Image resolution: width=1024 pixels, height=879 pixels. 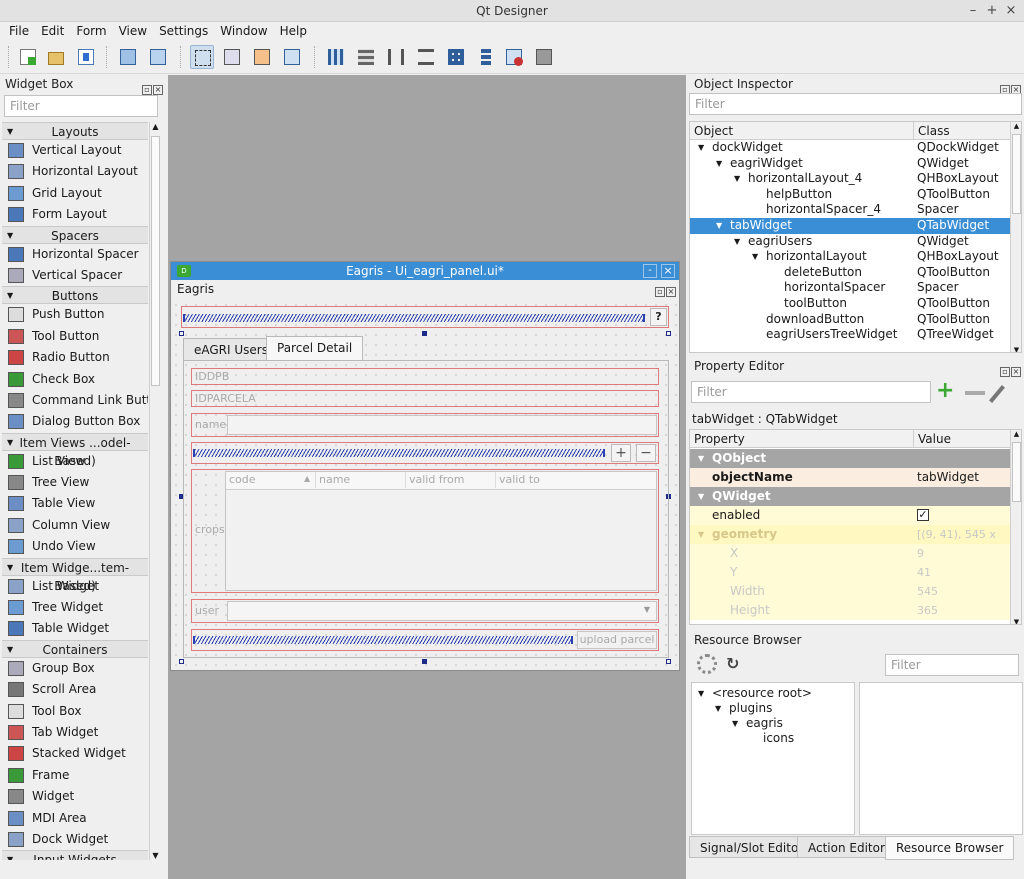 I want to click on widget-item-undo-view: Undo View, so click(x=75, y=546).